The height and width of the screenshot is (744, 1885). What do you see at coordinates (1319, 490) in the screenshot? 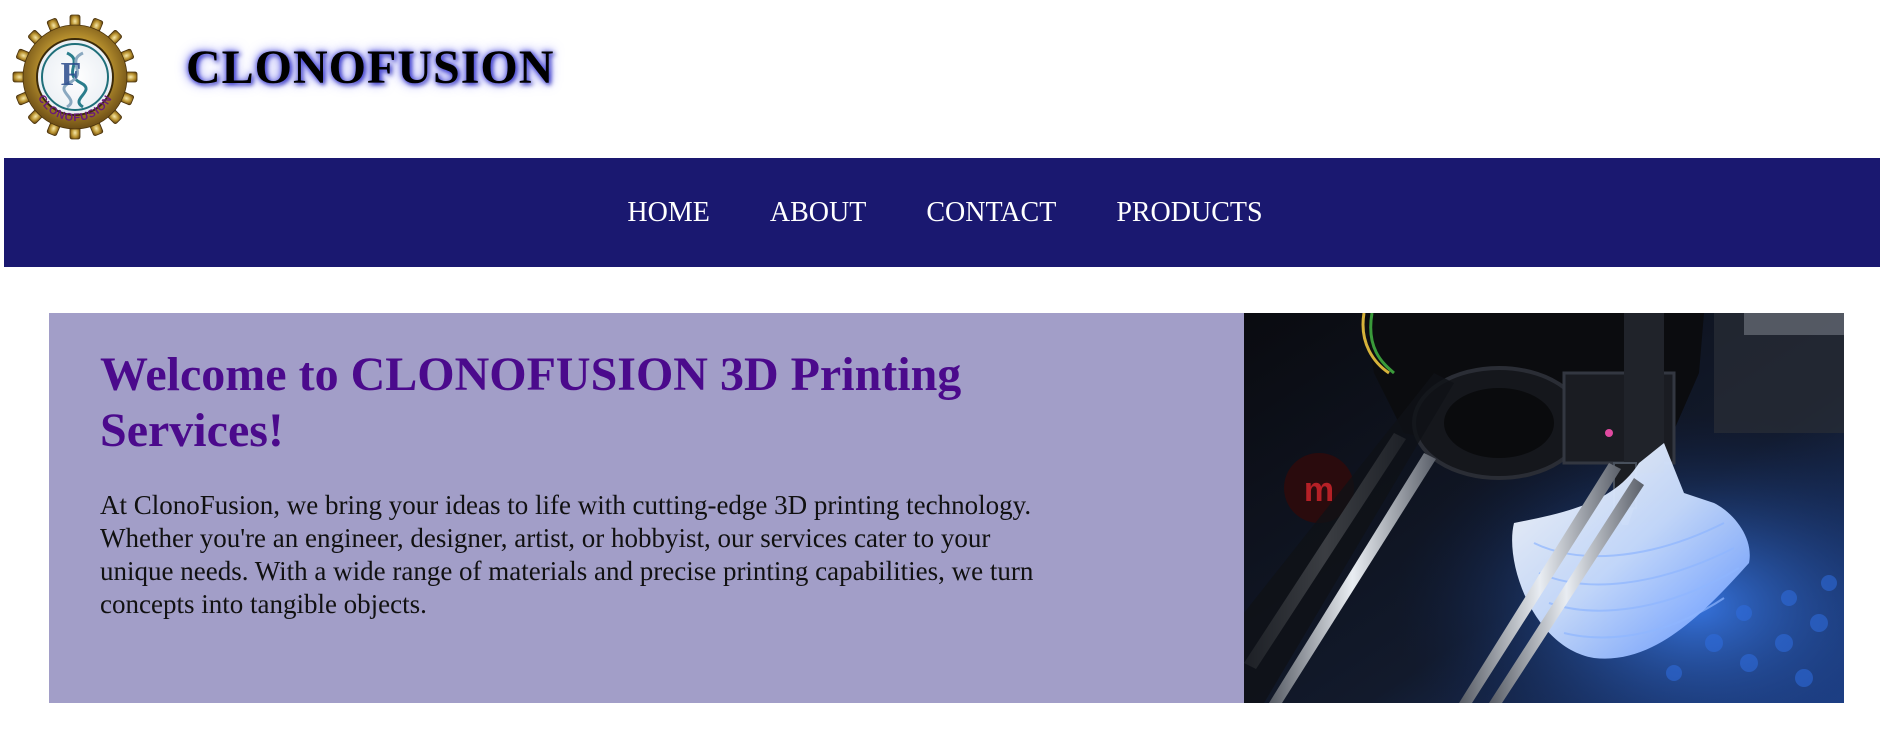
I see `svg-text: m` at bounding box center [1319, 490].